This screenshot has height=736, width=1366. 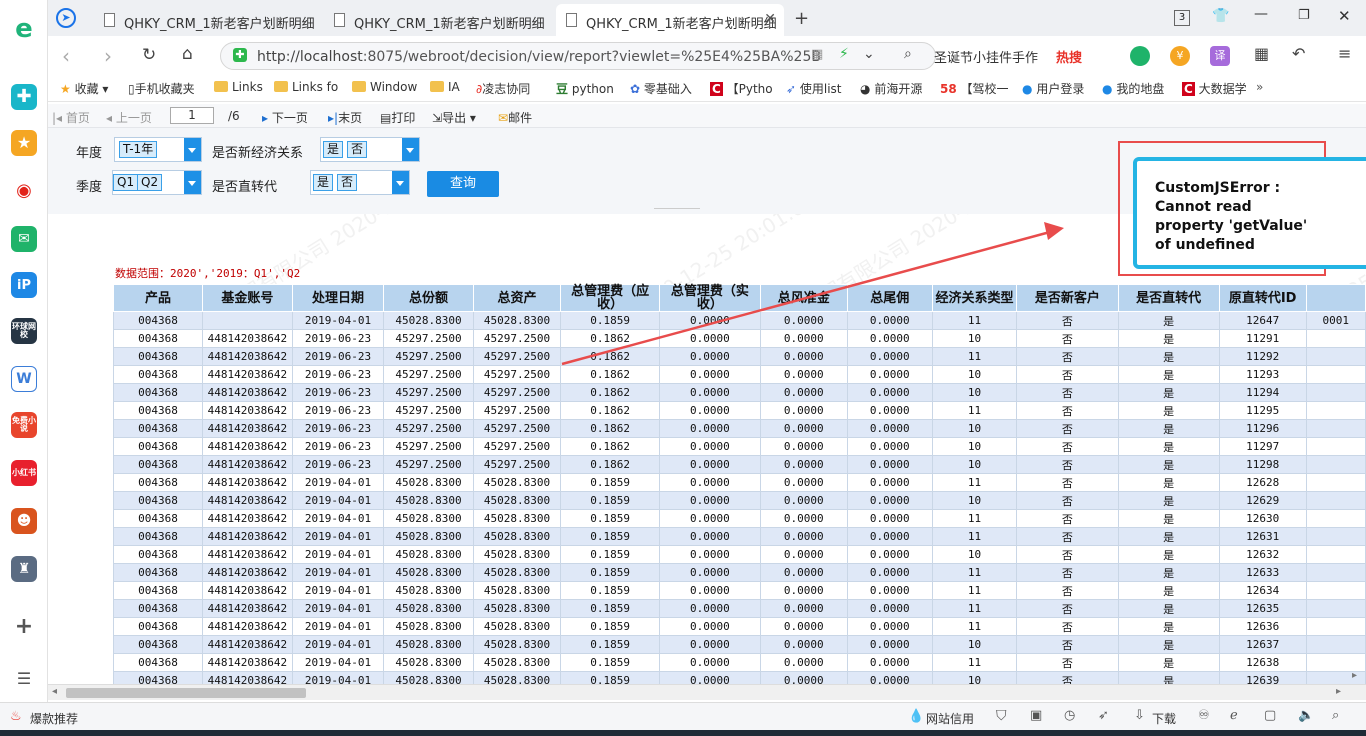 What do you see at coordinates (438, 20) in the screenshot?
I see `tab-2: QHKY_CRM_1新老客户划断明细` at bounding box center [438, 20].